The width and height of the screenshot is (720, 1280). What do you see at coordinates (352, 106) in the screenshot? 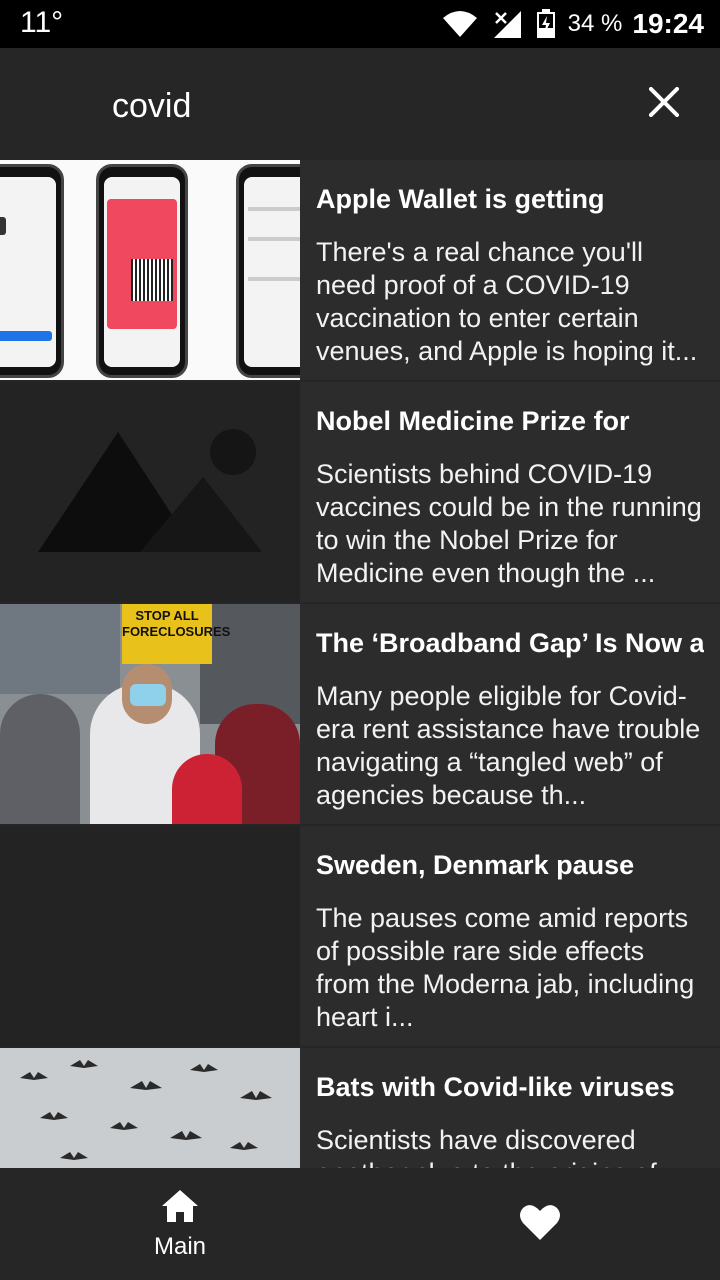
I see `search-input` at bounding box center [352, 106].